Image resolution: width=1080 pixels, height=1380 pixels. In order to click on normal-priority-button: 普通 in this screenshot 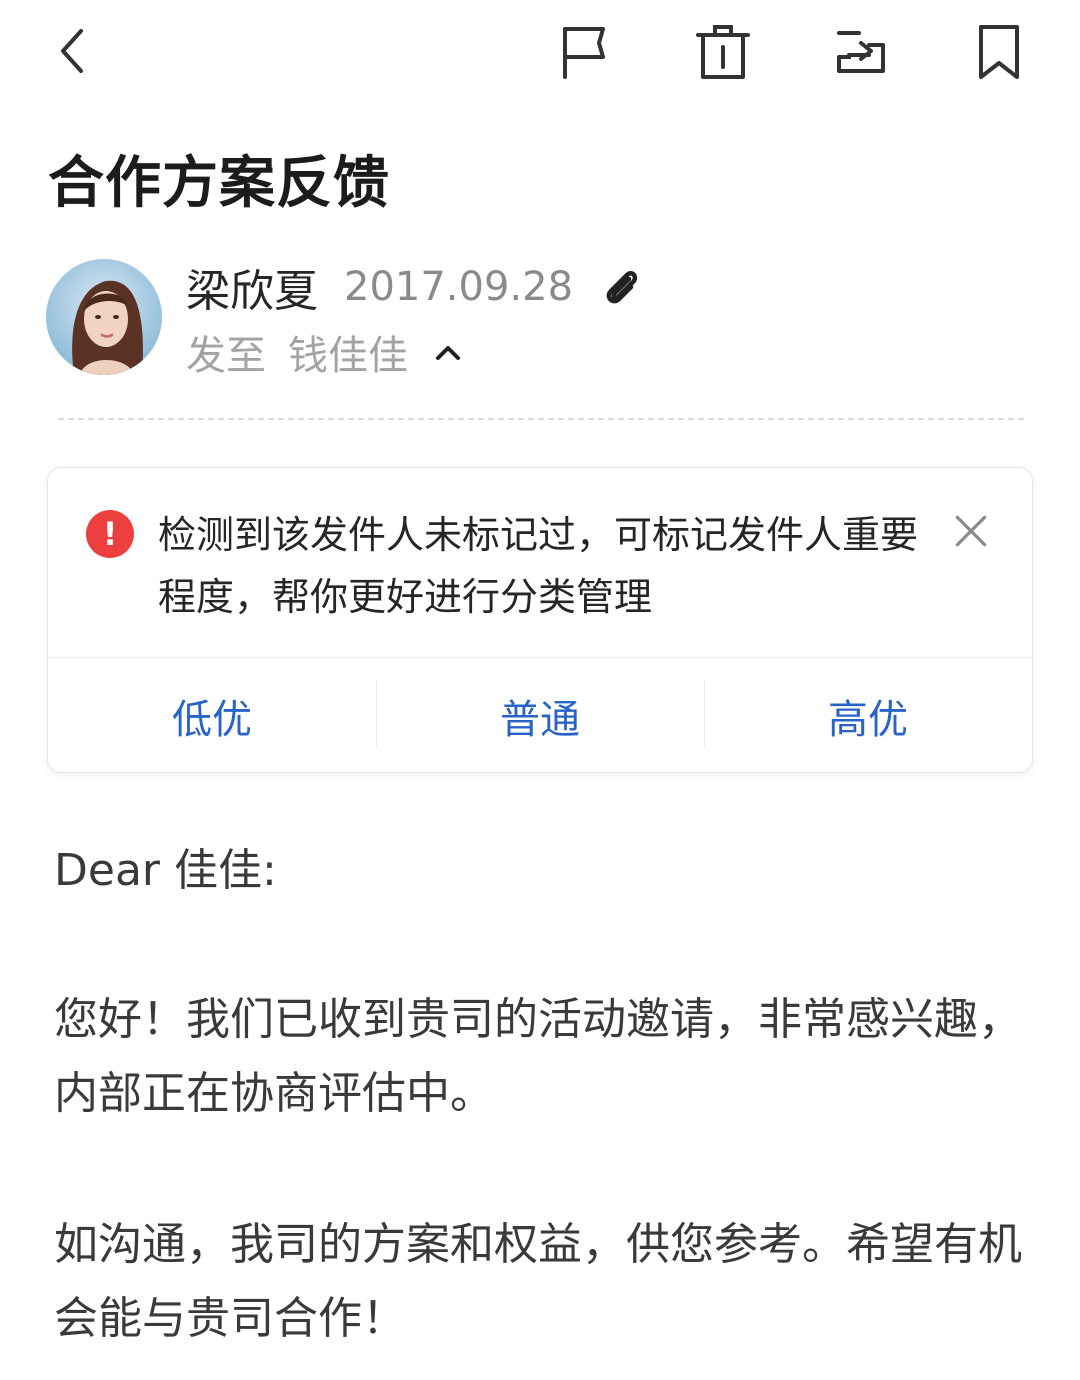, I will do `click(540, 716)`.